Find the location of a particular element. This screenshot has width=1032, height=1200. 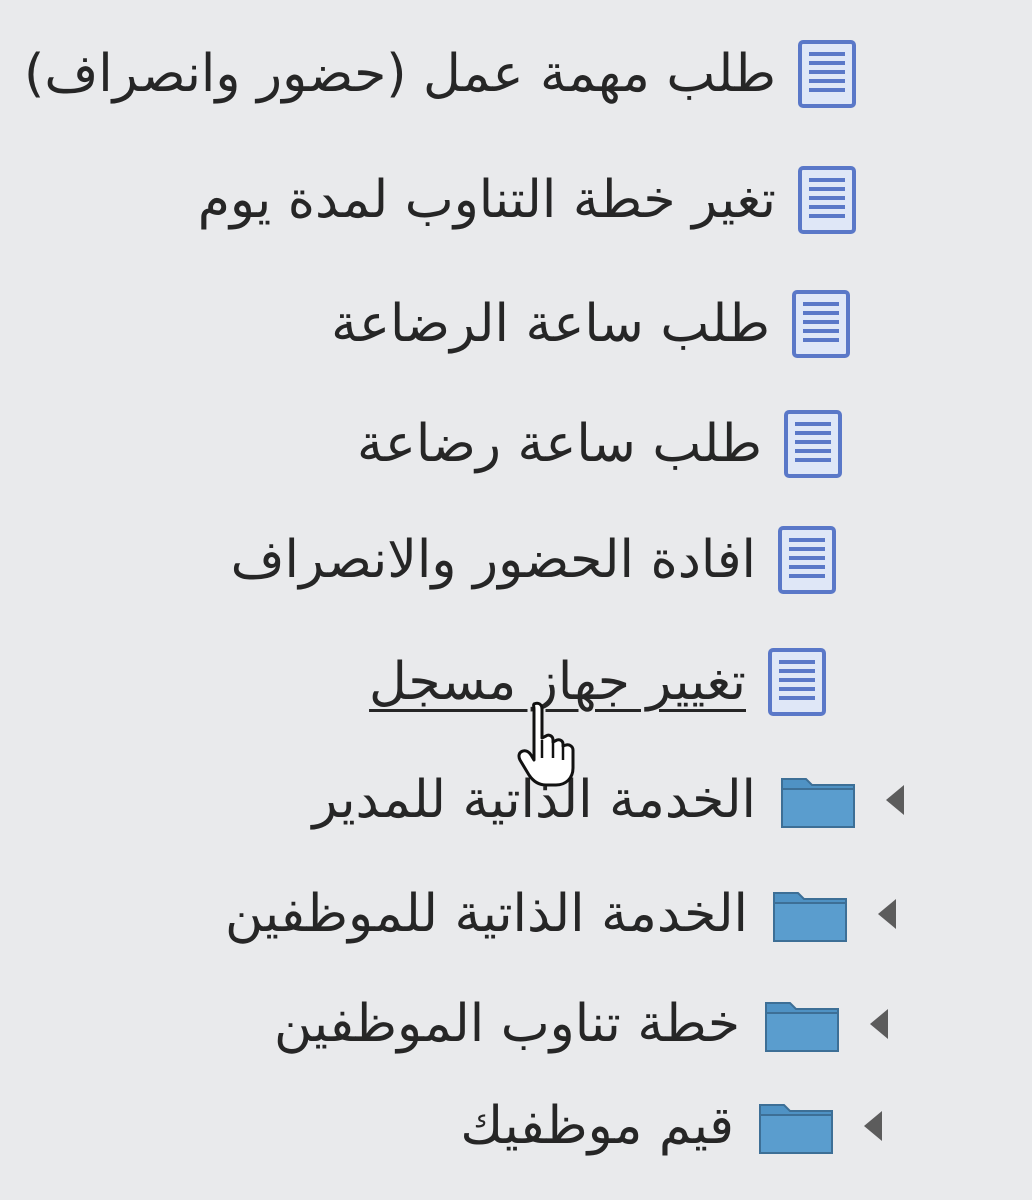

tree-folder-item: قيم موظفيك is located at coordinates (672, 1126).